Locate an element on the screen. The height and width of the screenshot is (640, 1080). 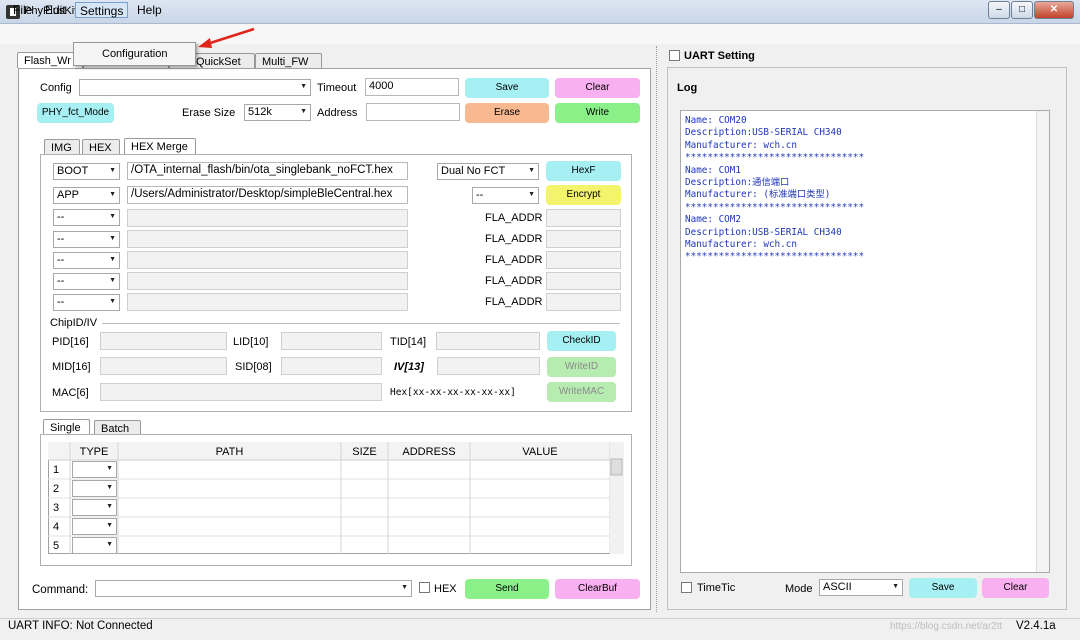
encrypt-combo: -- is located at coordinates (505, 195).